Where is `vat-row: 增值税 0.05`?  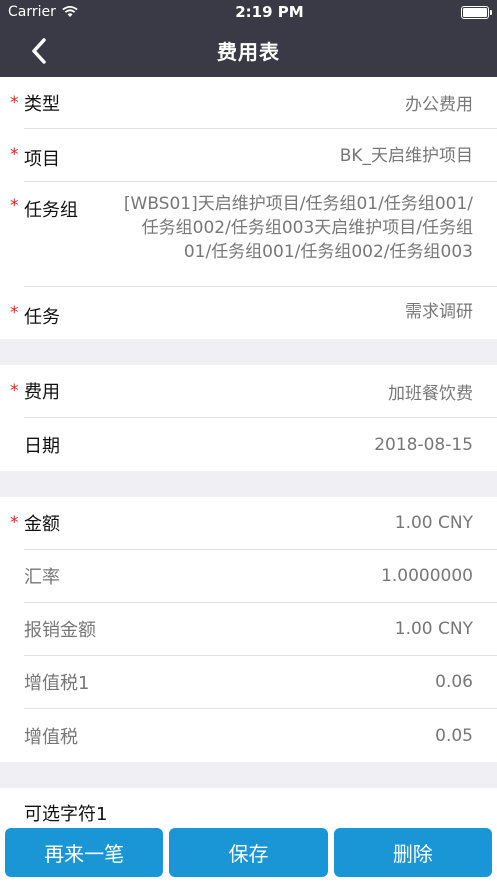 vat-row: 增值税 0.05 is located at coordinates (260, 735).